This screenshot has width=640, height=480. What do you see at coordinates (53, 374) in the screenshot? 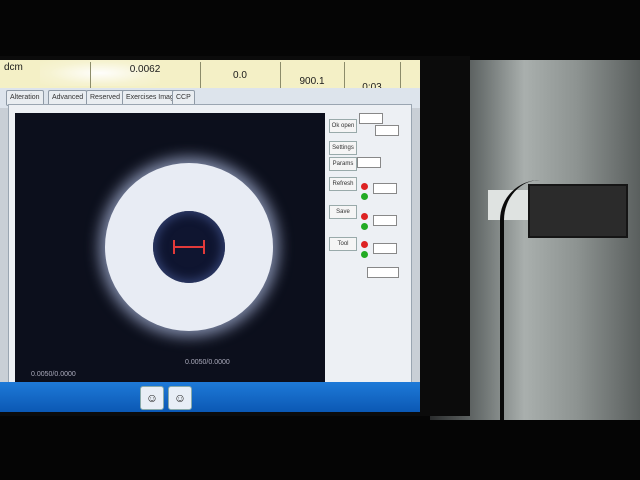
I see `scale-label-left: 0.0050/0.0000` at bounding box center [53, 374].